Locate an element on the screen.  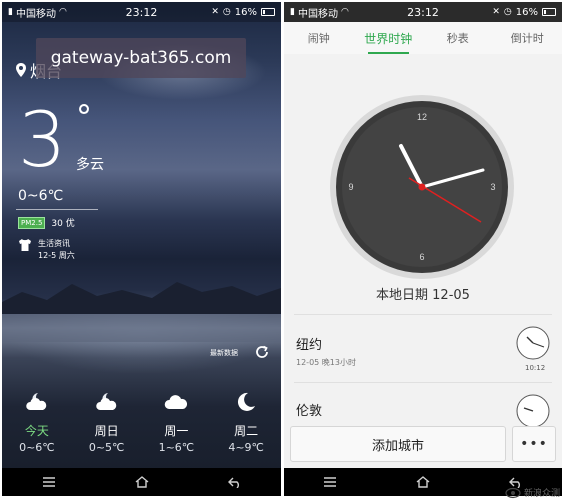
local-date: 本地日期 12-05 is located at coordinates (423, 295).